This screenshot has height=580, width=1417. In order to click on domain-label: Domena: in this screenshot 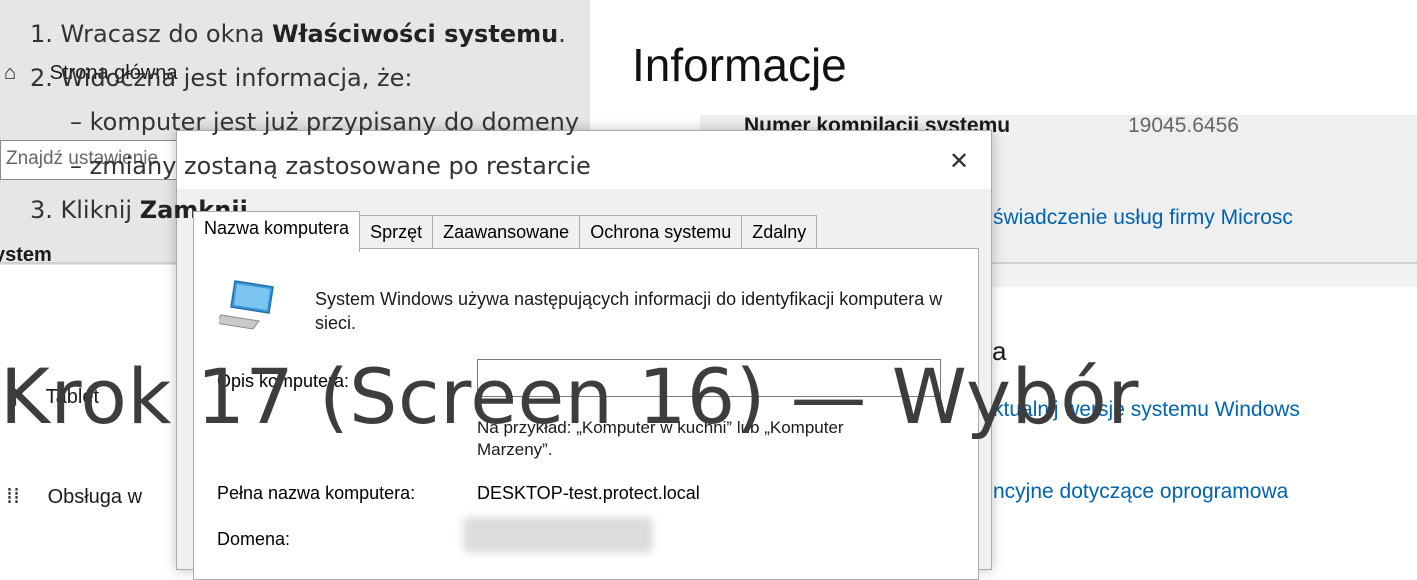, I will do `click(254, 539)`.